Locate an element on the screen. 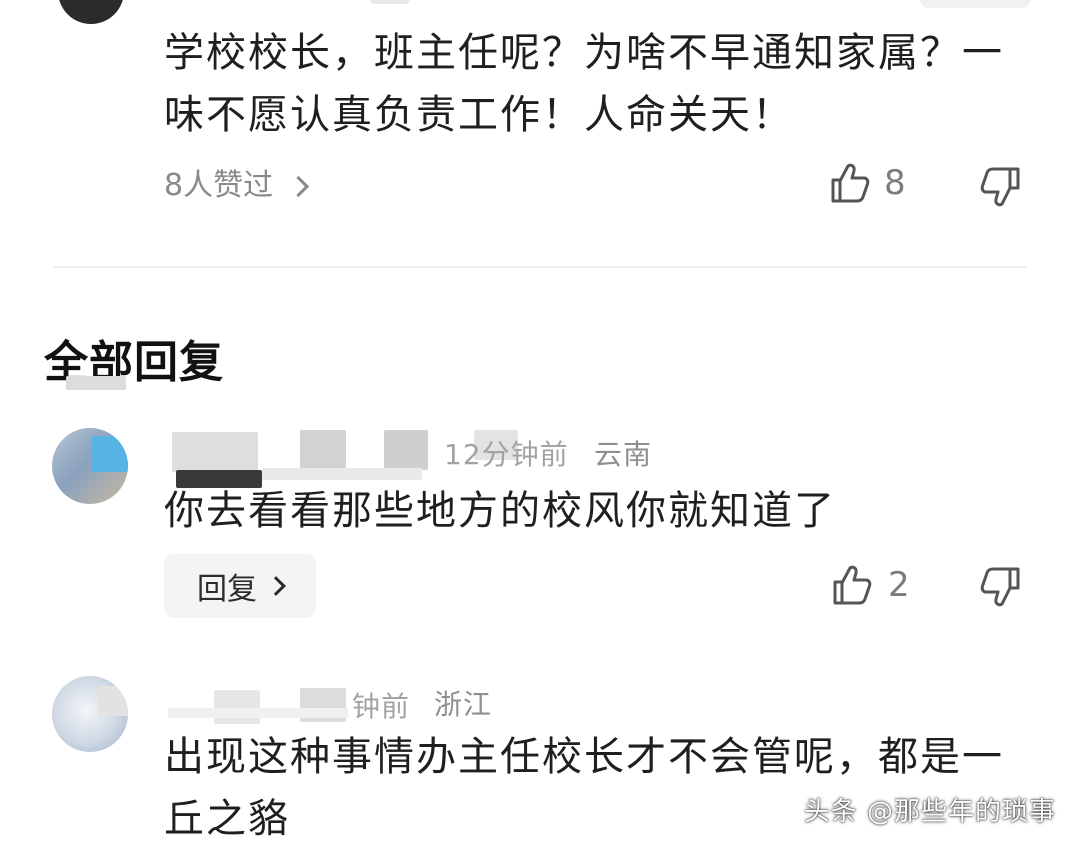  reply-1-time: 12分钟前 is located at coordinates (506, 454).